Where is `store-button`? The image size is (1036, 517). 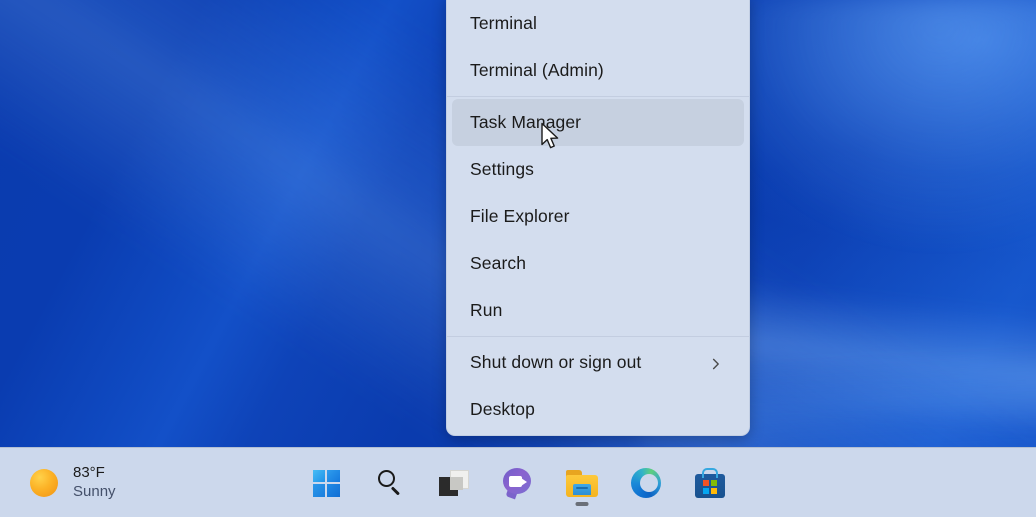
store-button is located at coordinates (710, 483).